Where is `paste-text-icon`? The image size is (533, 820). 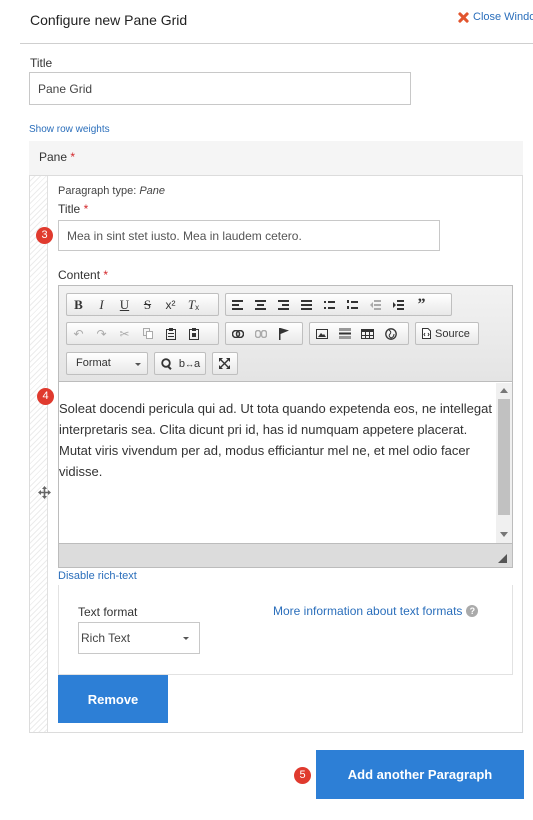 paste-text-icon is located at coordinates (193, 333).